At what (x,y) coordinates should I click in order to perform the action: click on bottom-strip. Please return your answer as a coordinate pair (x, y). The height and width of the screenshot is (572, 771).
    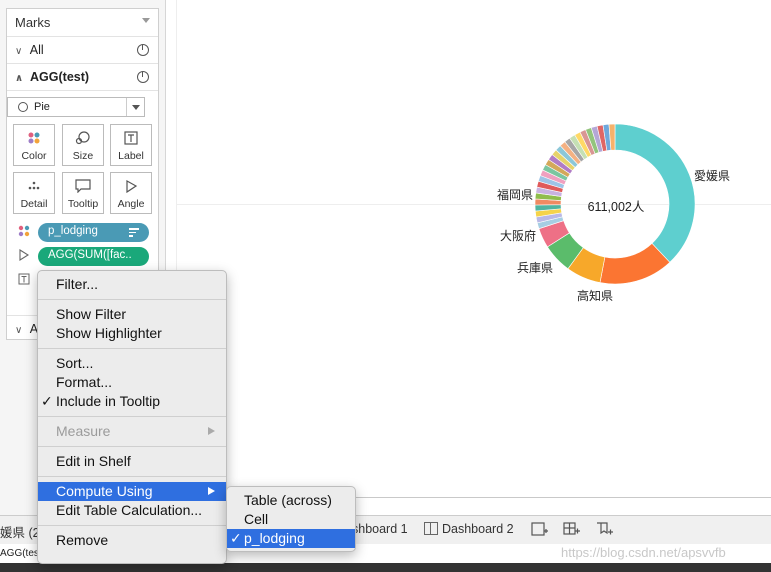
    Looking at the image, I should click on (385, 567).